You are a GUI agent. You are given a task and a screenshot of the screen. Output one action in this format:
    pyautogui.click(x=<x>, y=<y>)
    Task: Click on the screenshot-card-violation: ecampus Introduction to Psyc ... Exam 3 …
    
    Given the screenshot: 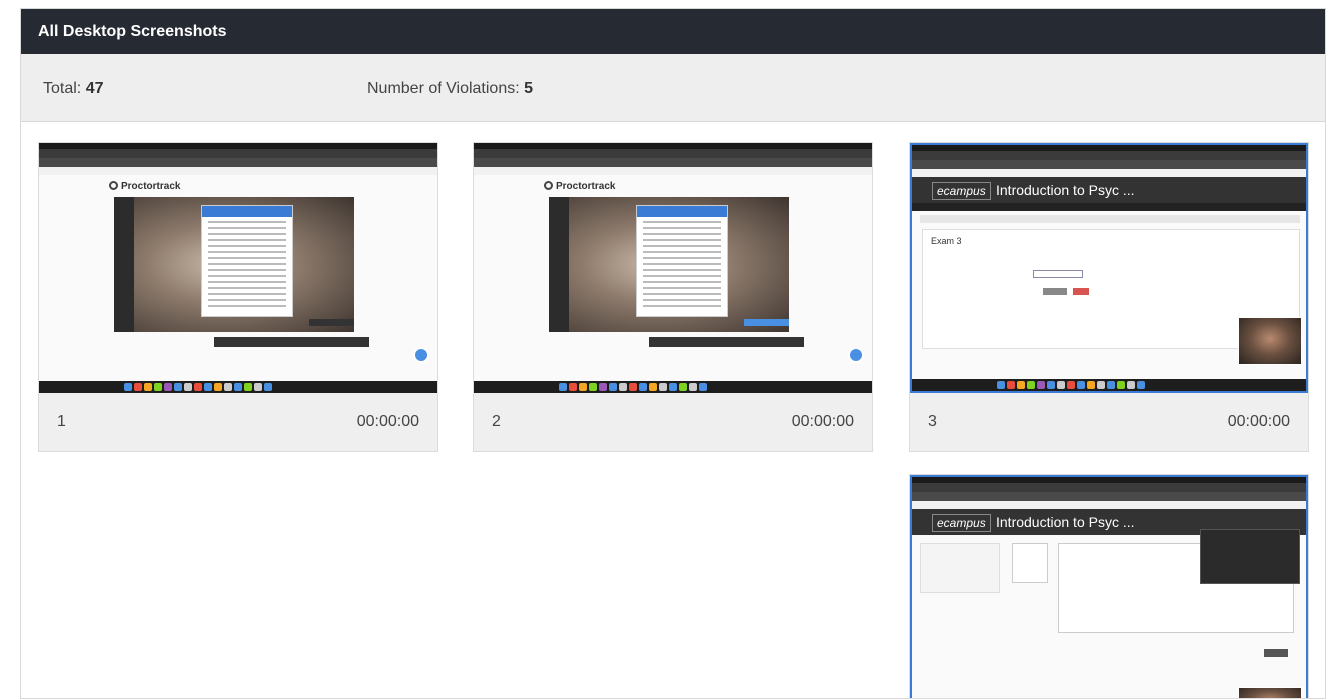 What is the action you would take?
    pyautogui.click(x=1109, y=297)
    